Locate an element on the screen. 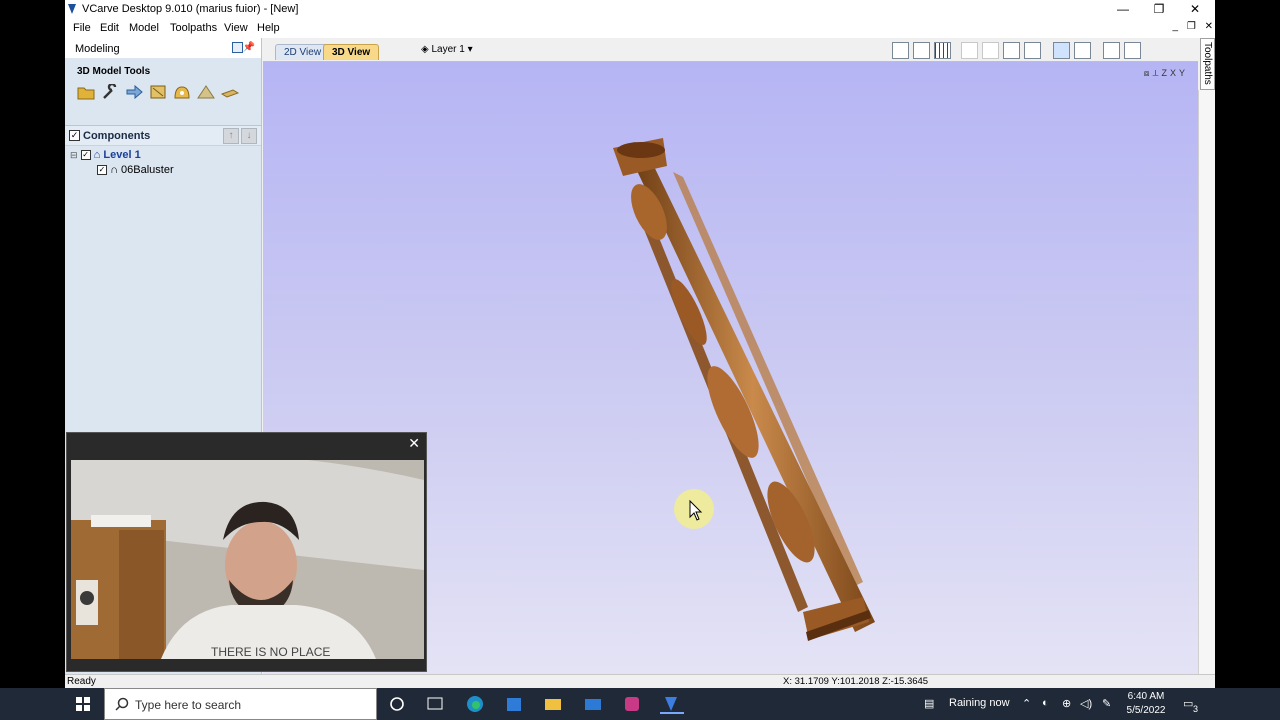  minimize-button: — is located at coordinates (1123, 9).